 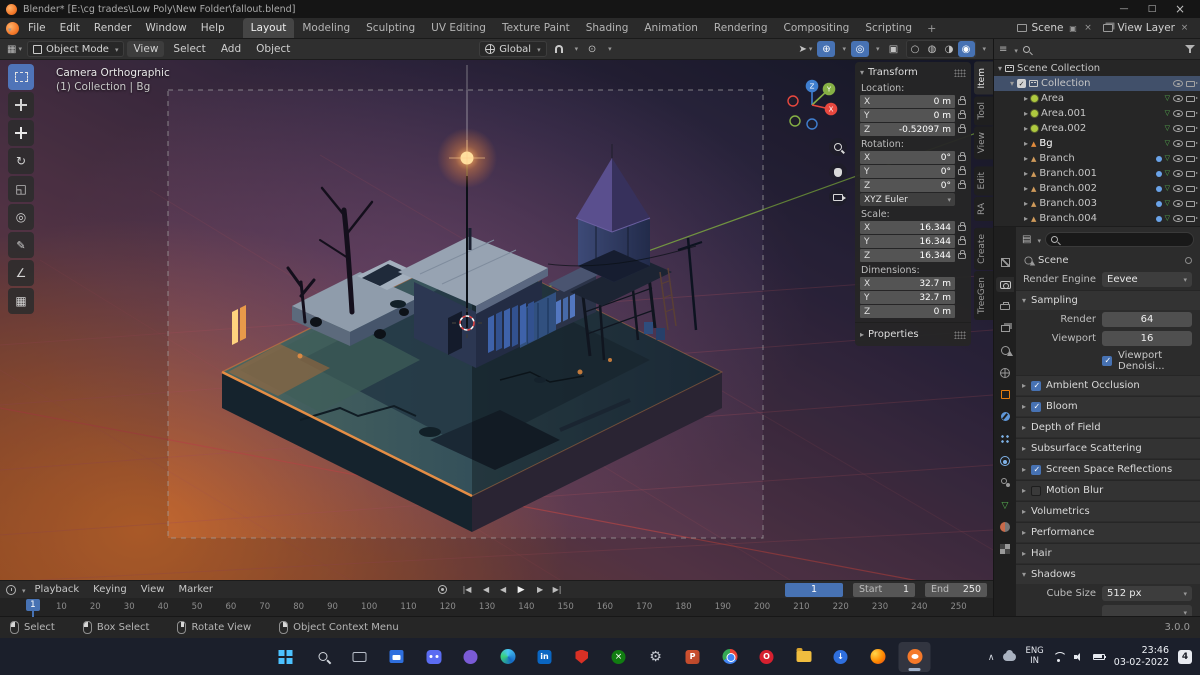 I want to click on collapse-arrow-icon, so click(x=862, y=72).